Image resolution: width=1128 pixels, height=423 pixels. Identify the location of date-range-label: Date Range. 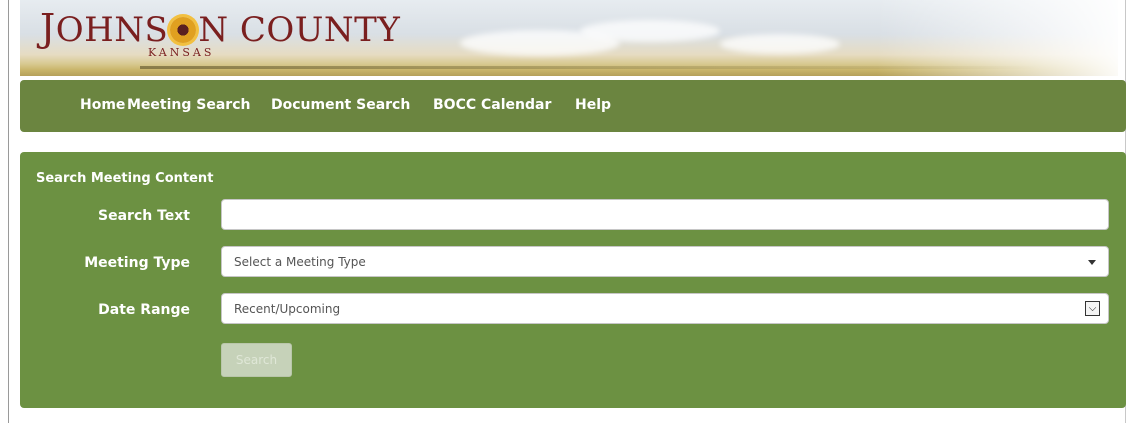
(144, 310).